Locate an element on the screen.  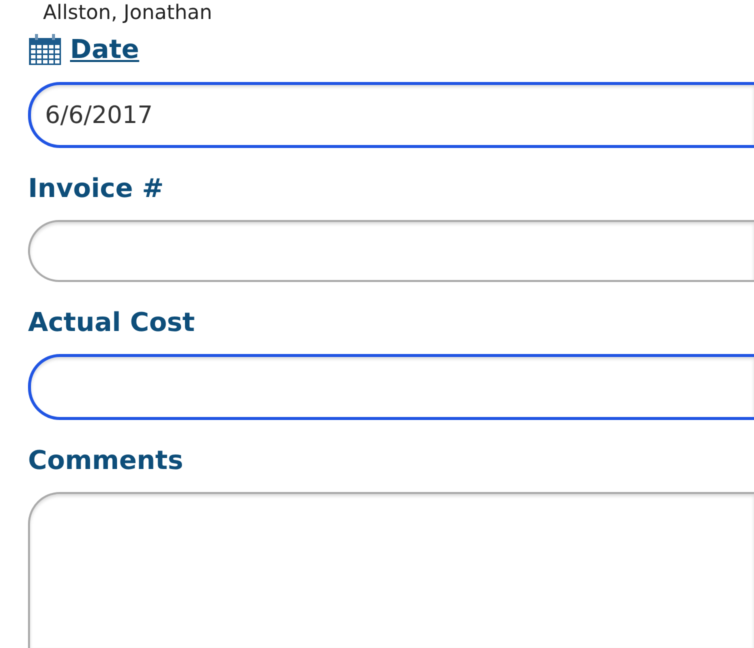
date-link: Date is located at coordinates (105, 50).